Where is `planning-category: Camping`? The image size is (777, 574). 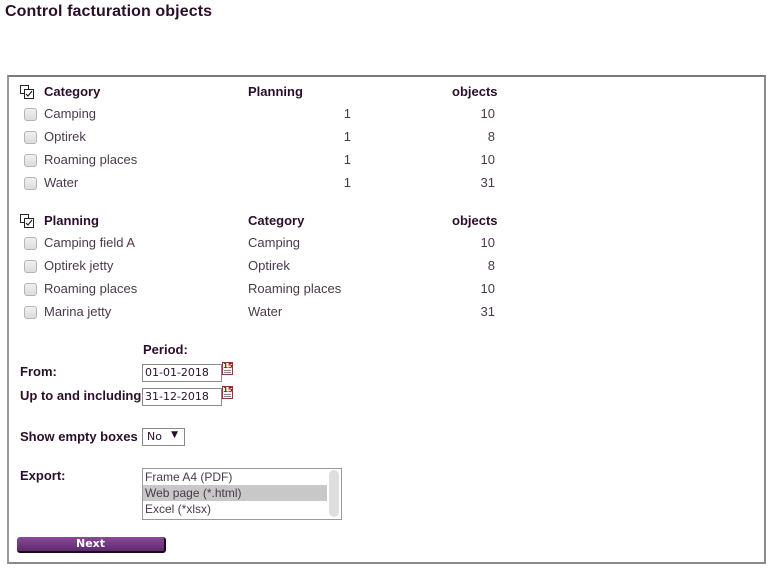 planning-category: Camping is located at coordinates (274, 242).